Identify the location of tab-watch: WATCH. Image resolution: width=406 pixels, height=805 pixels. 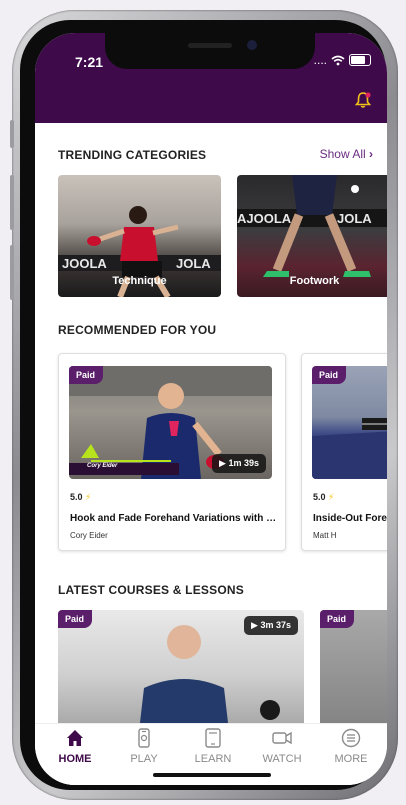
(282, 746).